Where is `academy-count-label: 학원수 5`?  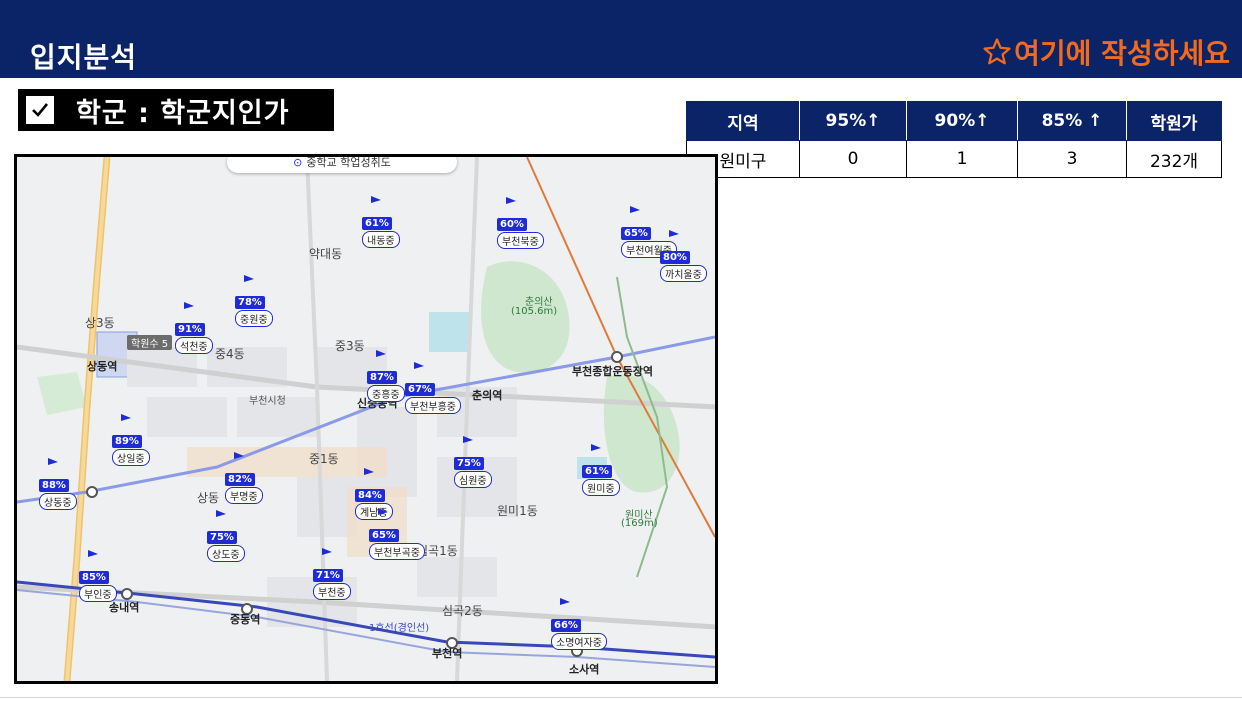 academy-count-label: 학원수 5 is located at coordinates (150, 342).